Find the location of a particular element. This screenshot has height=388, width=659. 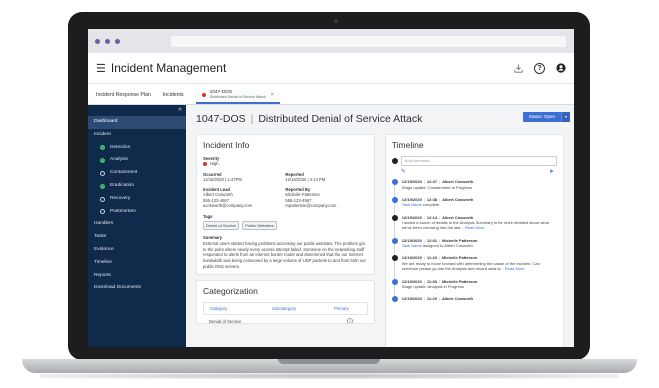

user-icon is located at coordinates (560, 68).